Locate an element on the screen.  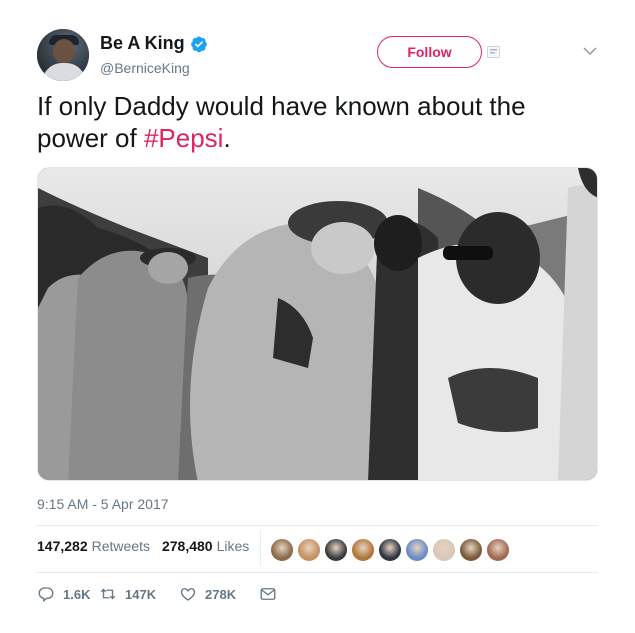
retweets-count: 147,282 is located at coordinates (62, 546).